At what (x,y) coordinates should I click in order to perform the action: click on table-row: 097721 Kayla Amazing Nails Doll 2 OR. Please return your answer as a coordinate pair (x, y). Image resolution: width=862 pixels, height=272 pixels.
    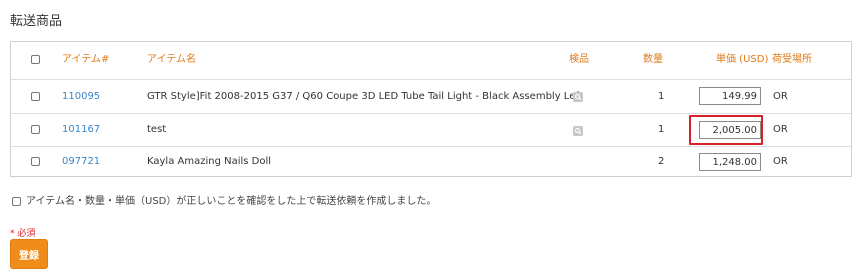
    Looking at the image, I should click on (431, 161).